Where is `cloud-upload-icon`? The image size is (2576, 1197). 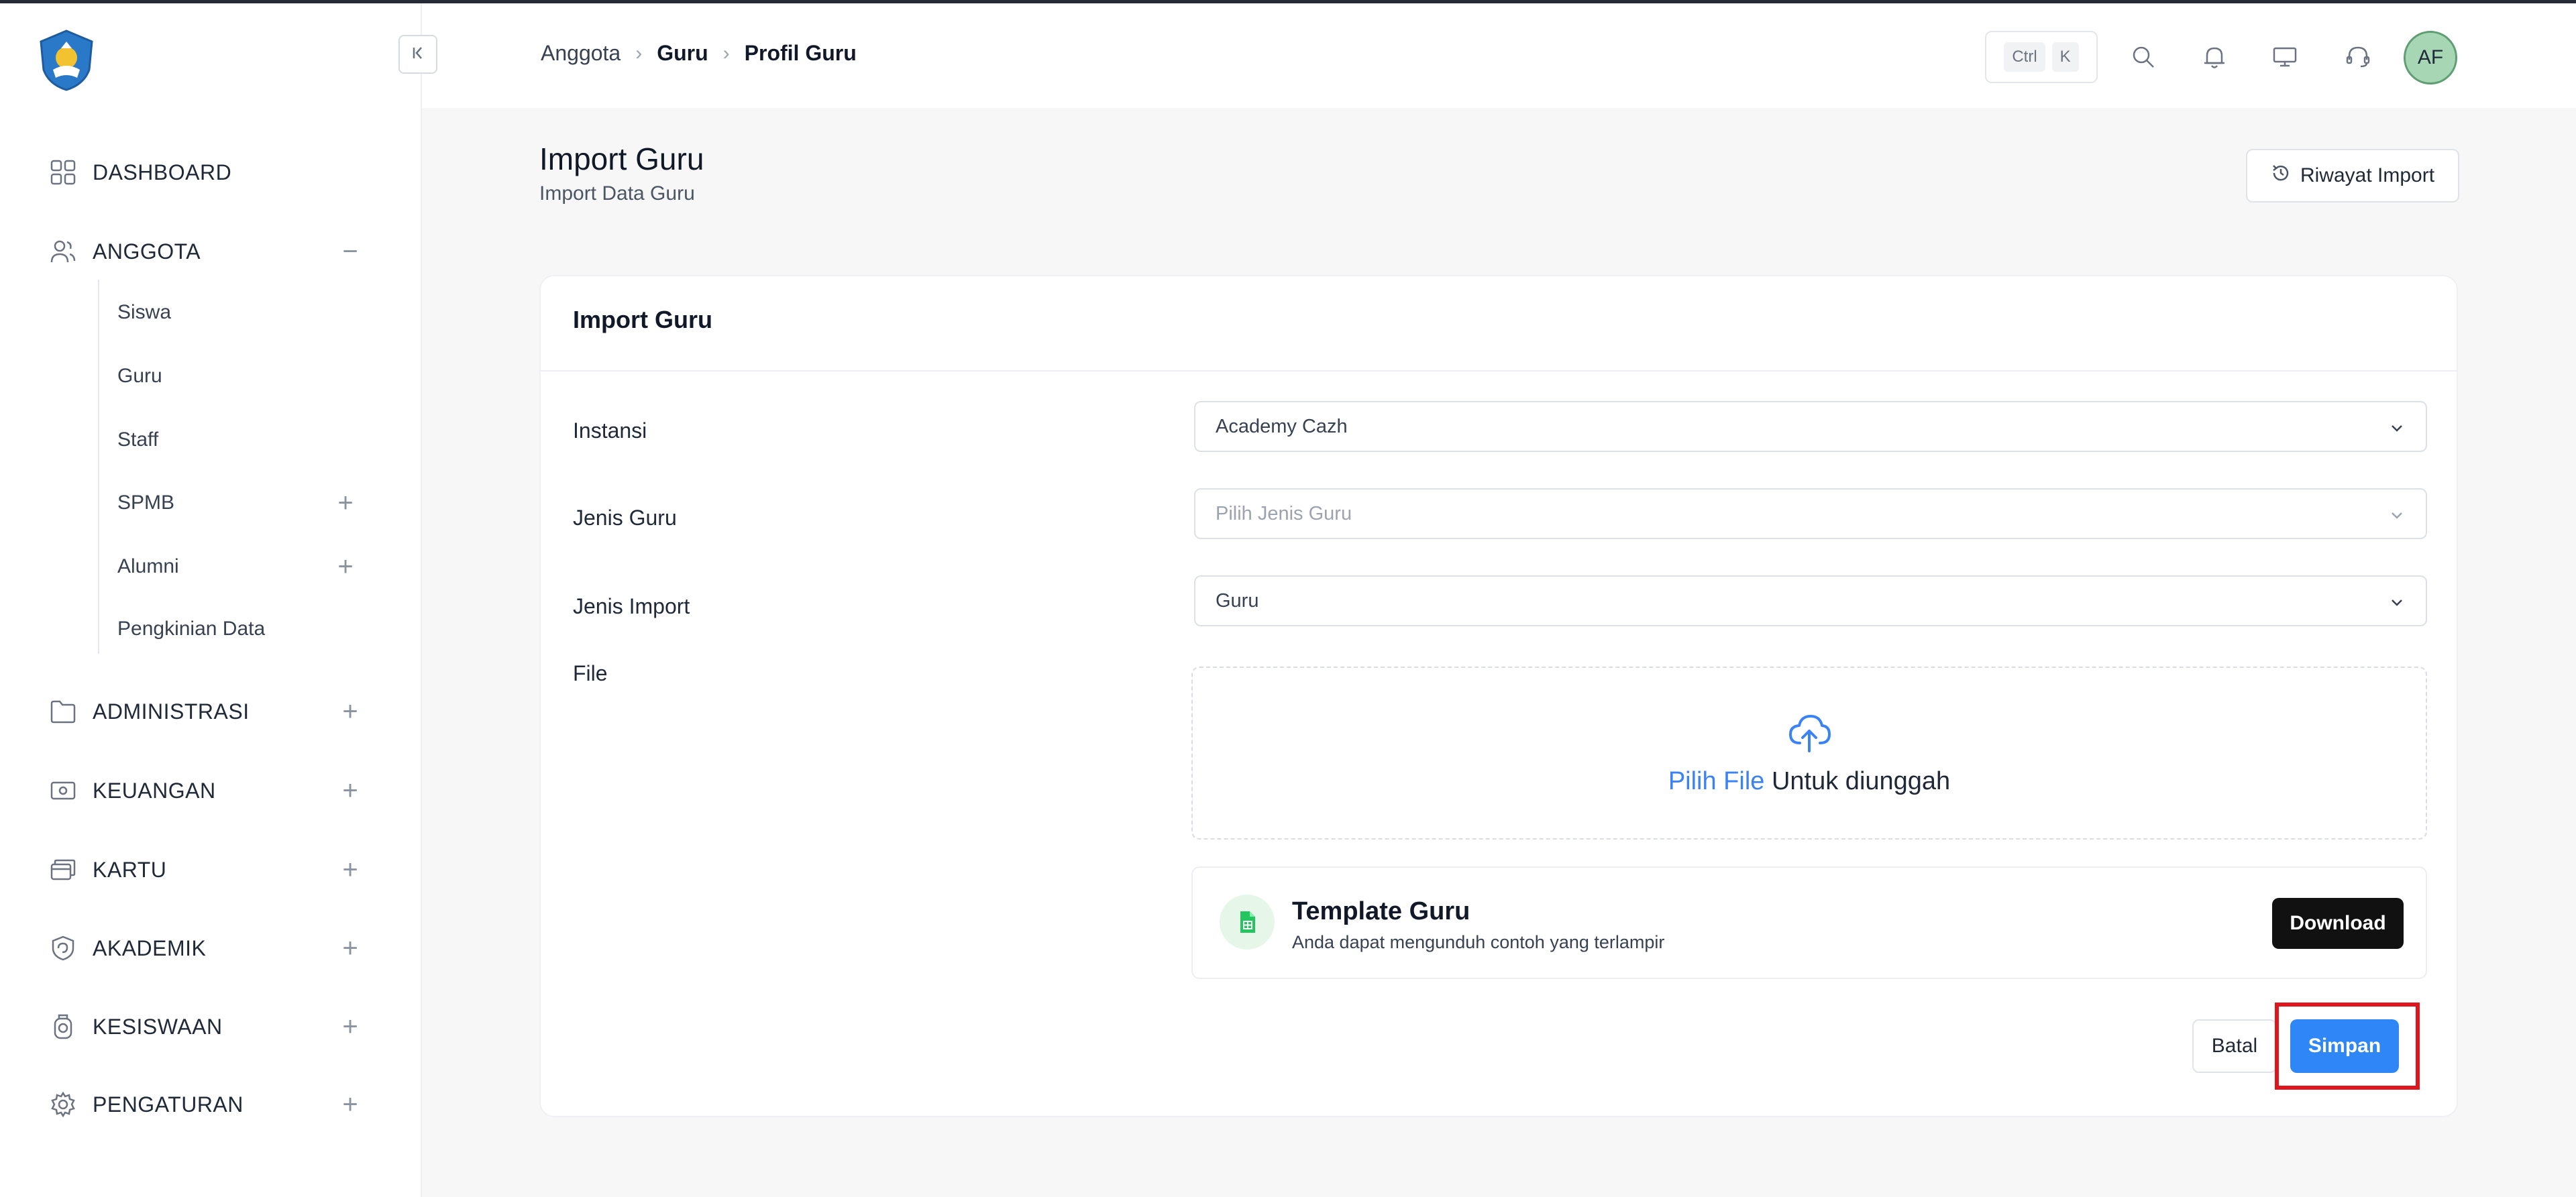 cloud-upload-icon is located at coordinates (1809, 733).